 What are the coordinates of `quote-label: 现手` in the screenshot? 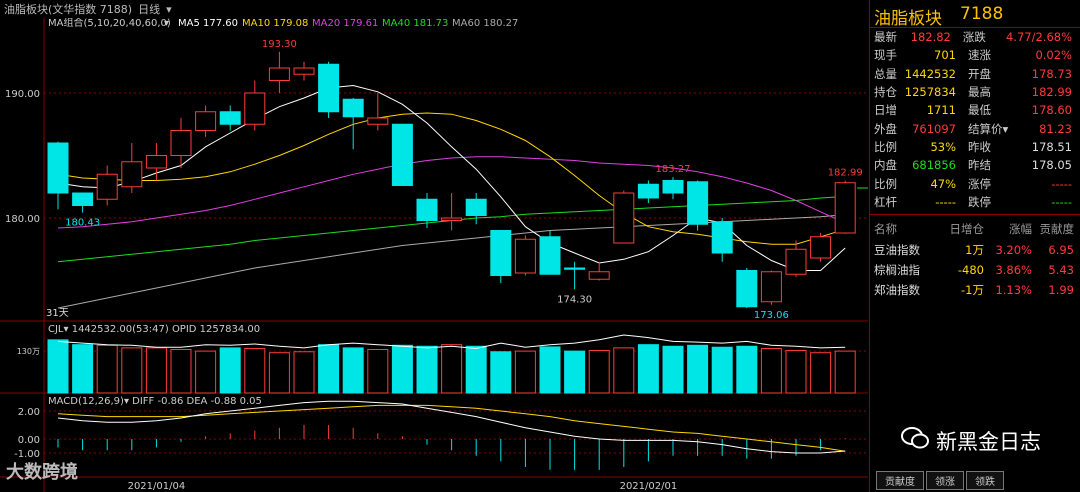 It's located at (885, 55).